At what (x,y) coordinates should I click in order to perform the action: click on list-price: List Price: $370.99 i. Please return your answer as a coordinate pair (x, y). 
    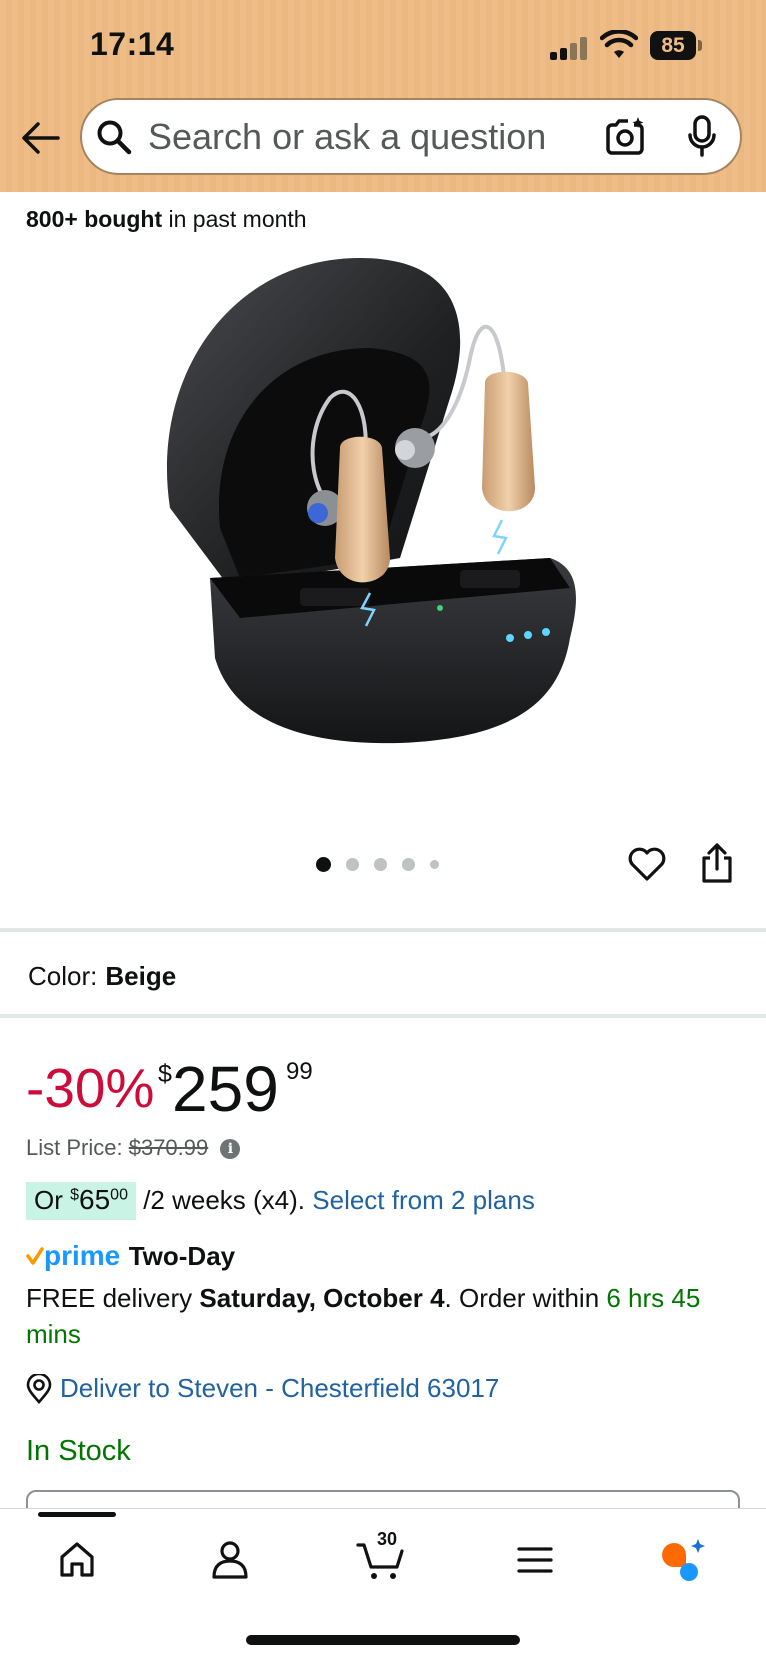
    Looking at the image, I should click on (133, 1148).